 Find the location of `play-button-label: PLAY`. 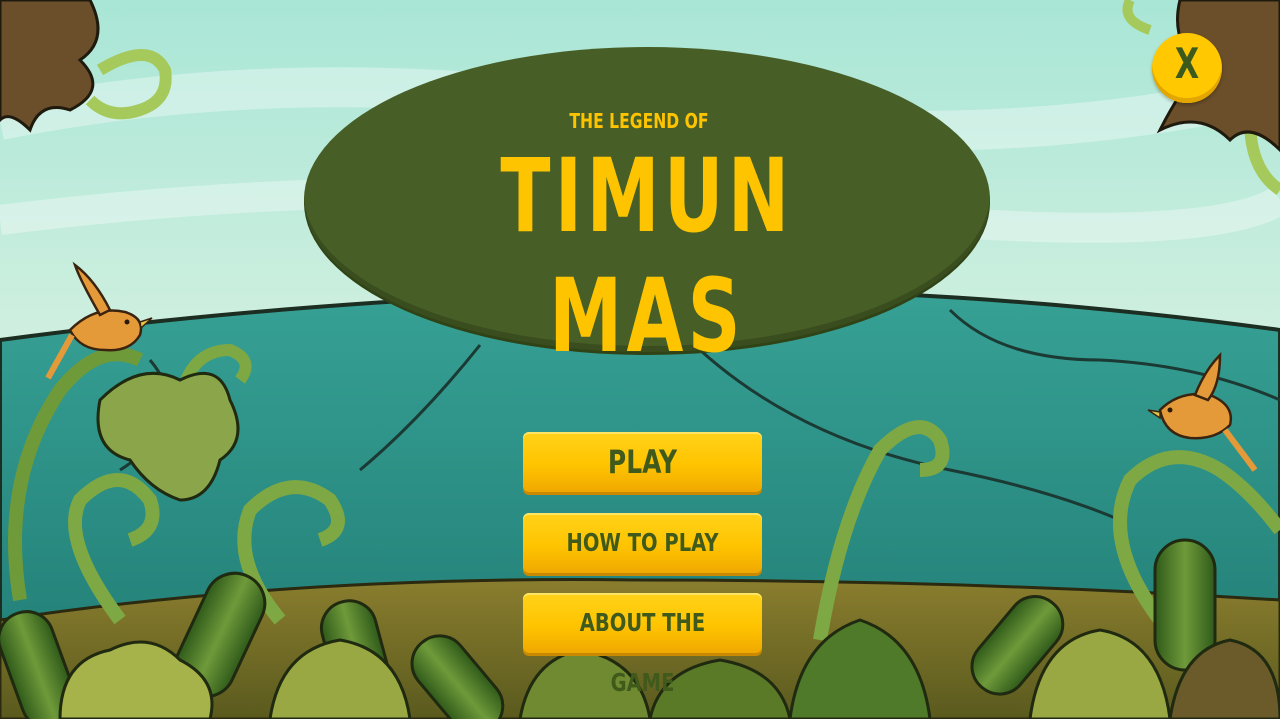

play-button-label: PLAY is located at coordinates (642, 462).